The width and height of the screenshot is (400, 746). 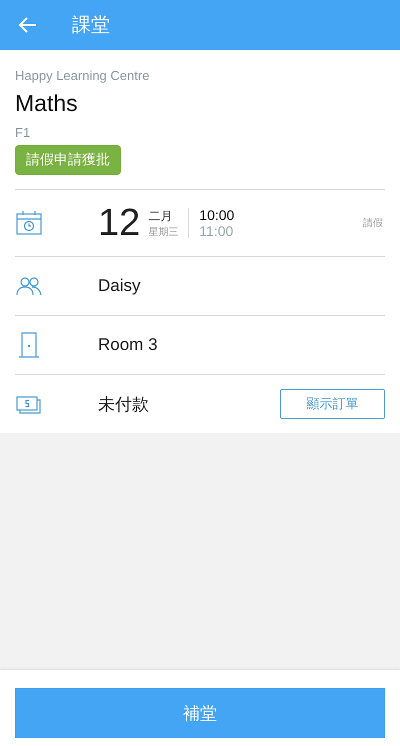 What do you see at coordinates (119, 223) in the screenshot?
I see `day-number: 12` at bounding box center [119, 223].